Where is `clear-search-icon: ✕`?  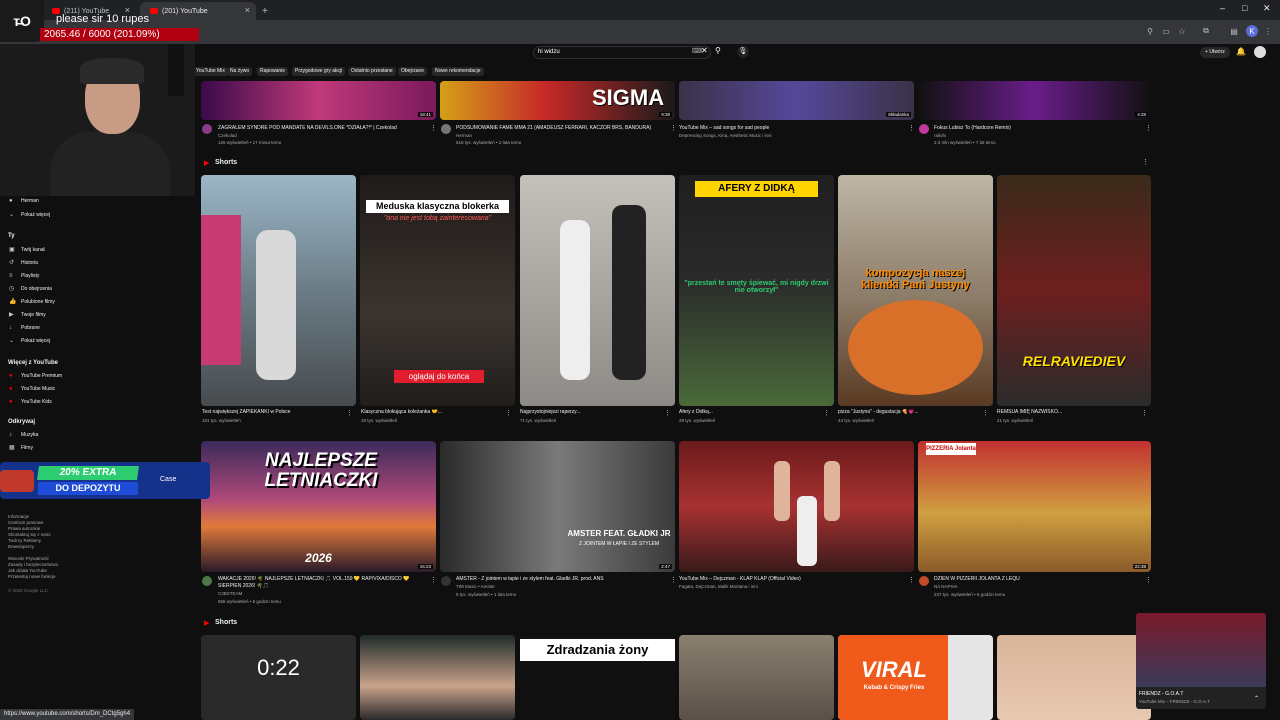
clear-search-icon: ✕ is located at coordinates (704, 50).